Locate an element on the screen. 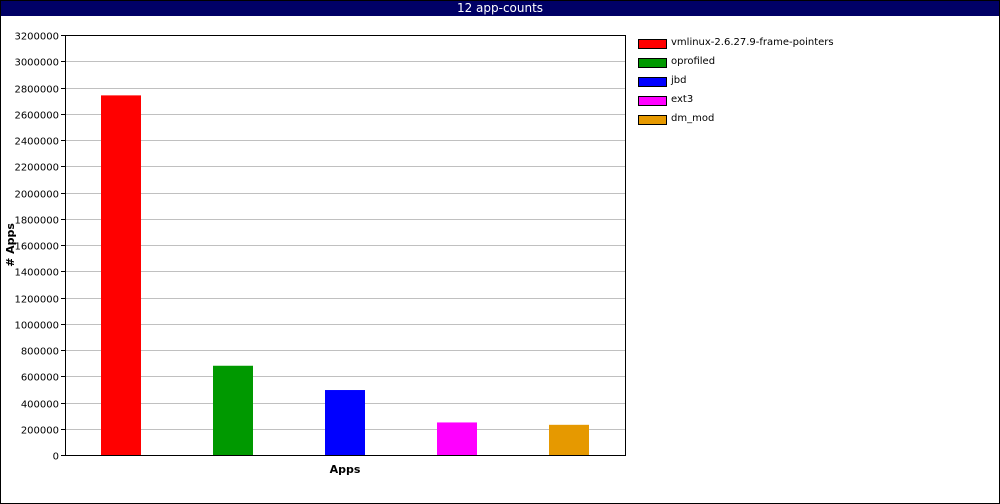 This screenshot has width=1000, height=504. y-tick-label: 200000 is located at coordinates (40, 431).